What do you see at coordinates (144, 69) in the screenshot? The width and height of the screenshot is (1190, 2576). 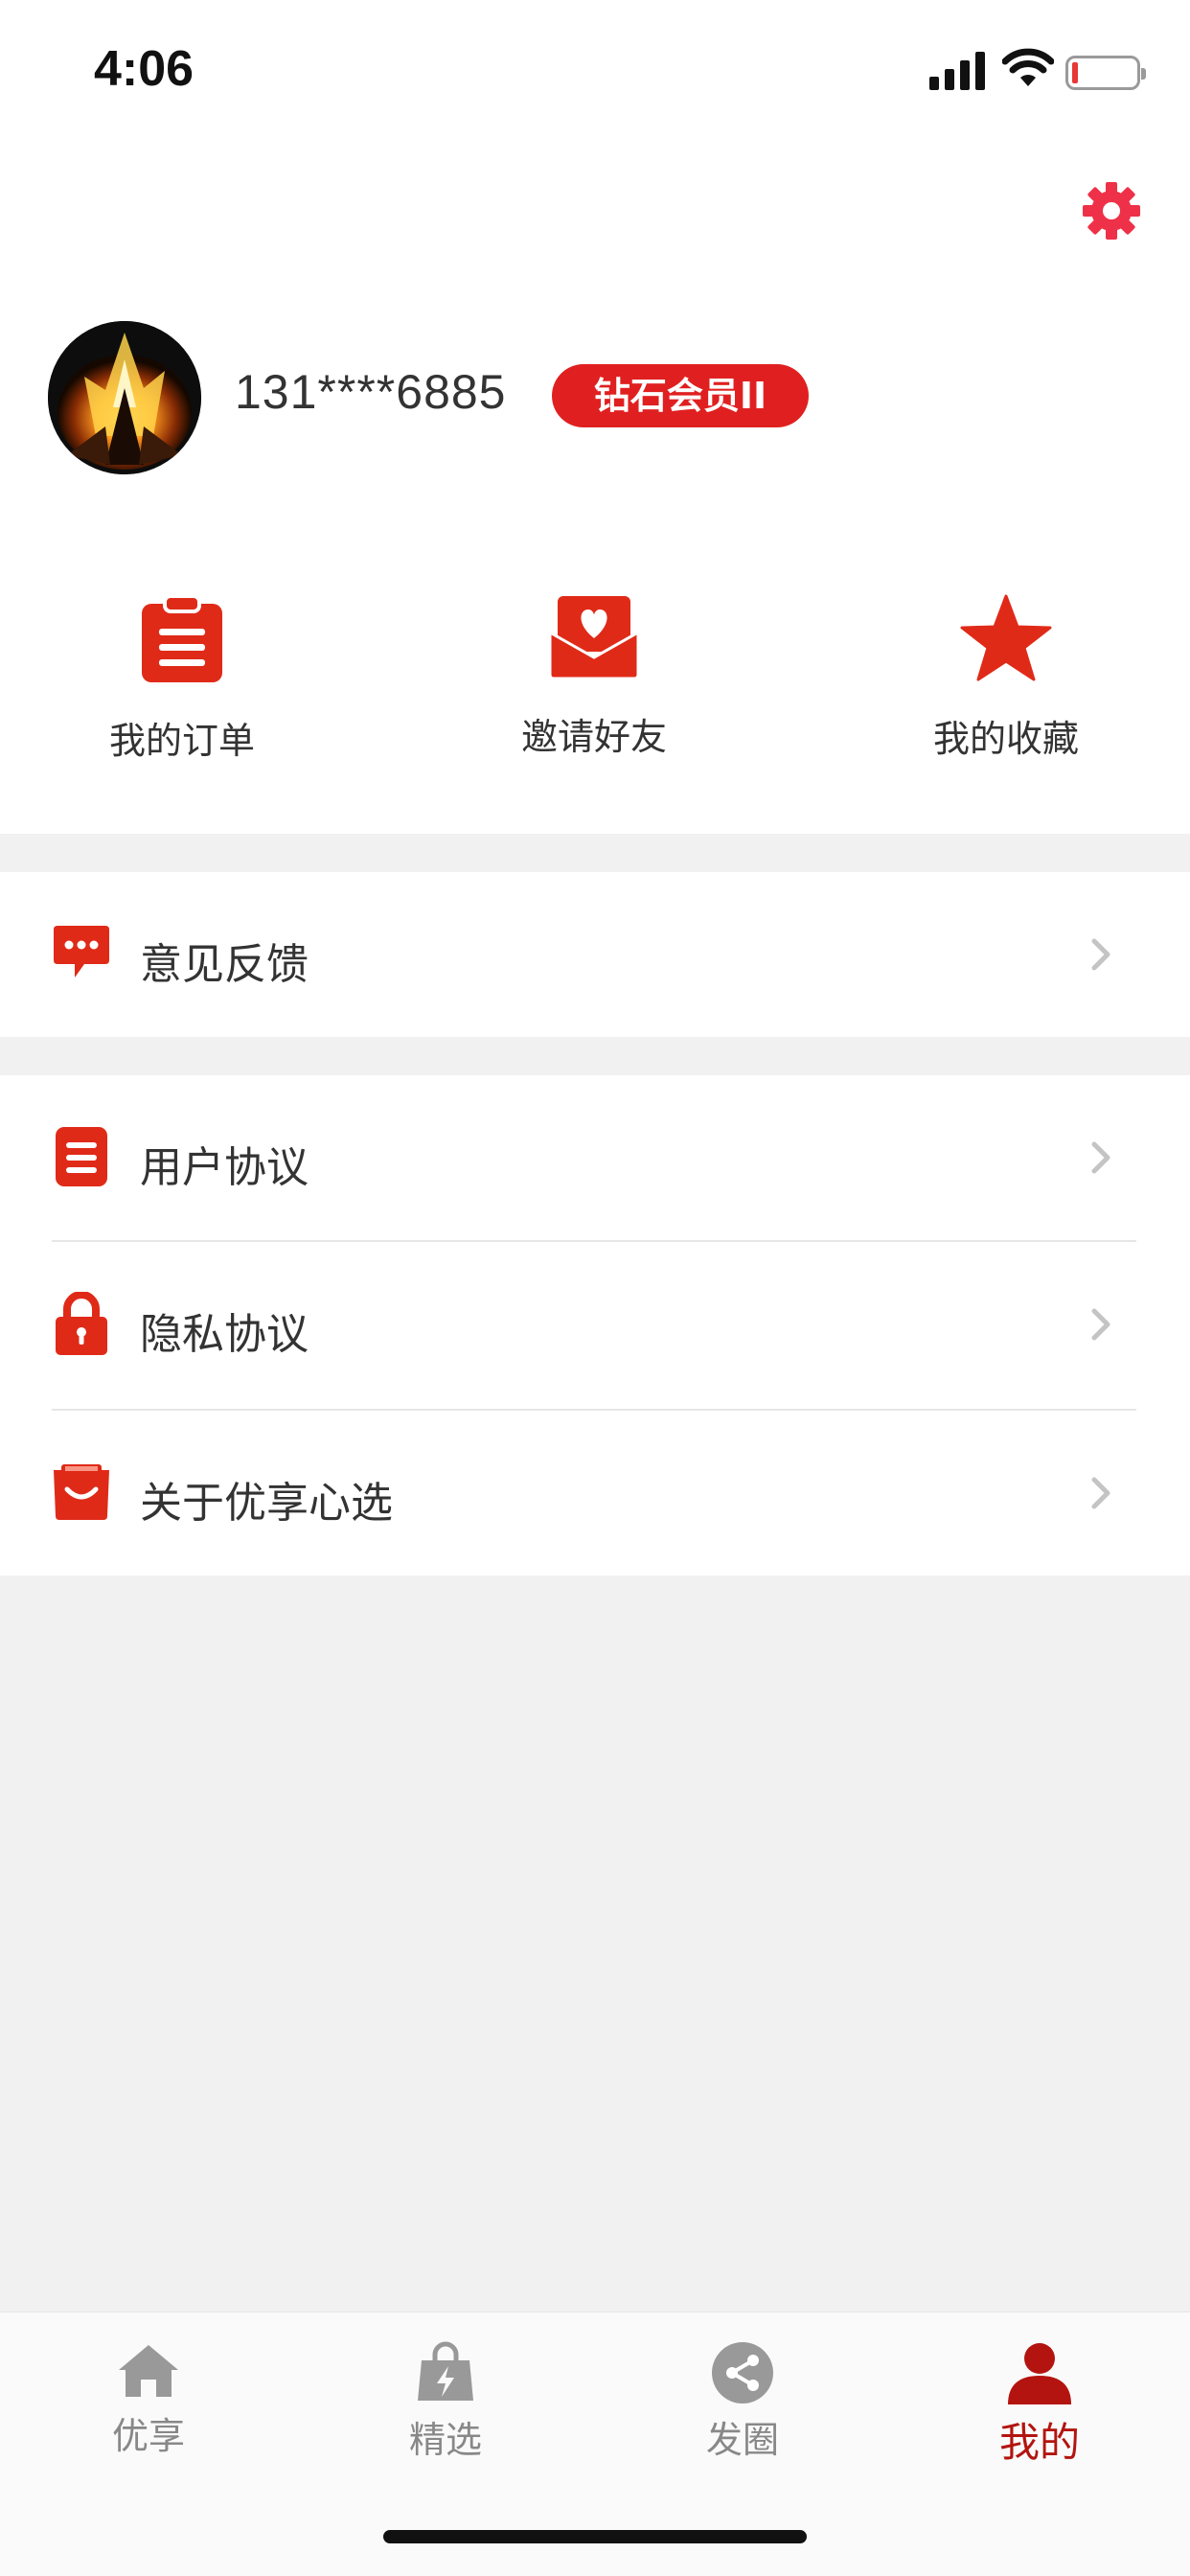 I see `status-time: 4:06` at bounding box center [144, 69].